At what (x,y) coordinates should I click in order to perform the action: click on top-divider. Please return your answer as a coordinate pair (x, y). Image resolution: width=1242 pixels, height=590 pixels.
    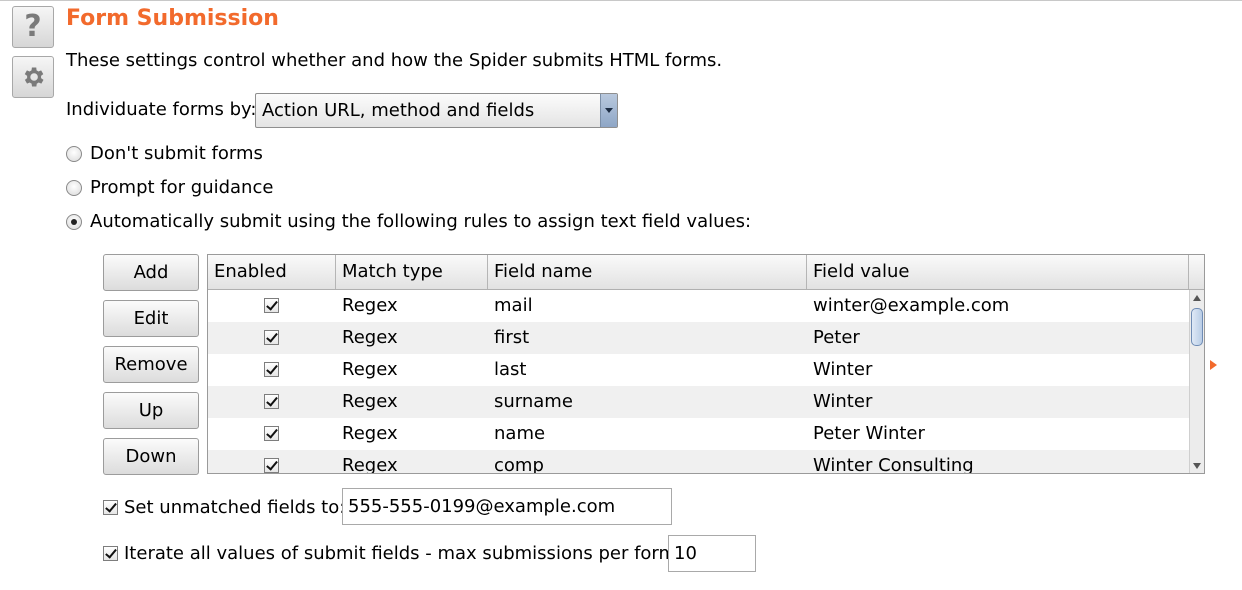
    Looking at the image, I should click on (621, 0).